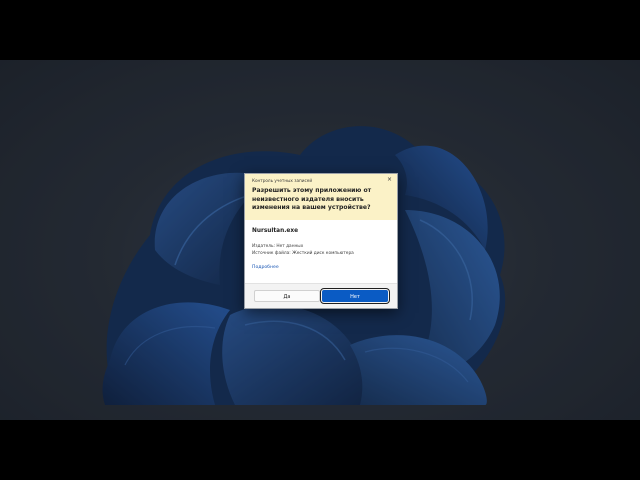  Describe the element at coordinates (303, 253) in the screenshot. I see `uac-file-origin: Источник файла: Жесткий диск компьютера` at that location.